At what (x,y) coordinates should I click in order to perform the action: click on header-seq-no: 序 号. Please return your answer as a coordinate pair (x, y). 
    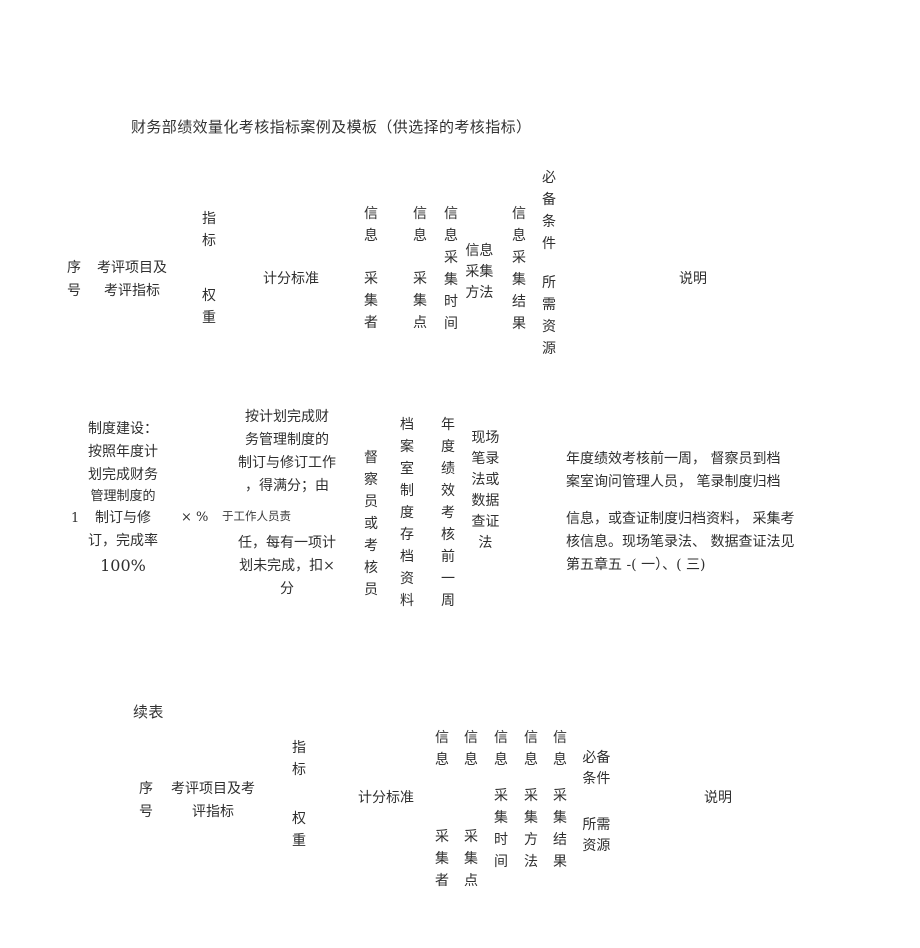
    Looking at the image, I should click on (74, 280).